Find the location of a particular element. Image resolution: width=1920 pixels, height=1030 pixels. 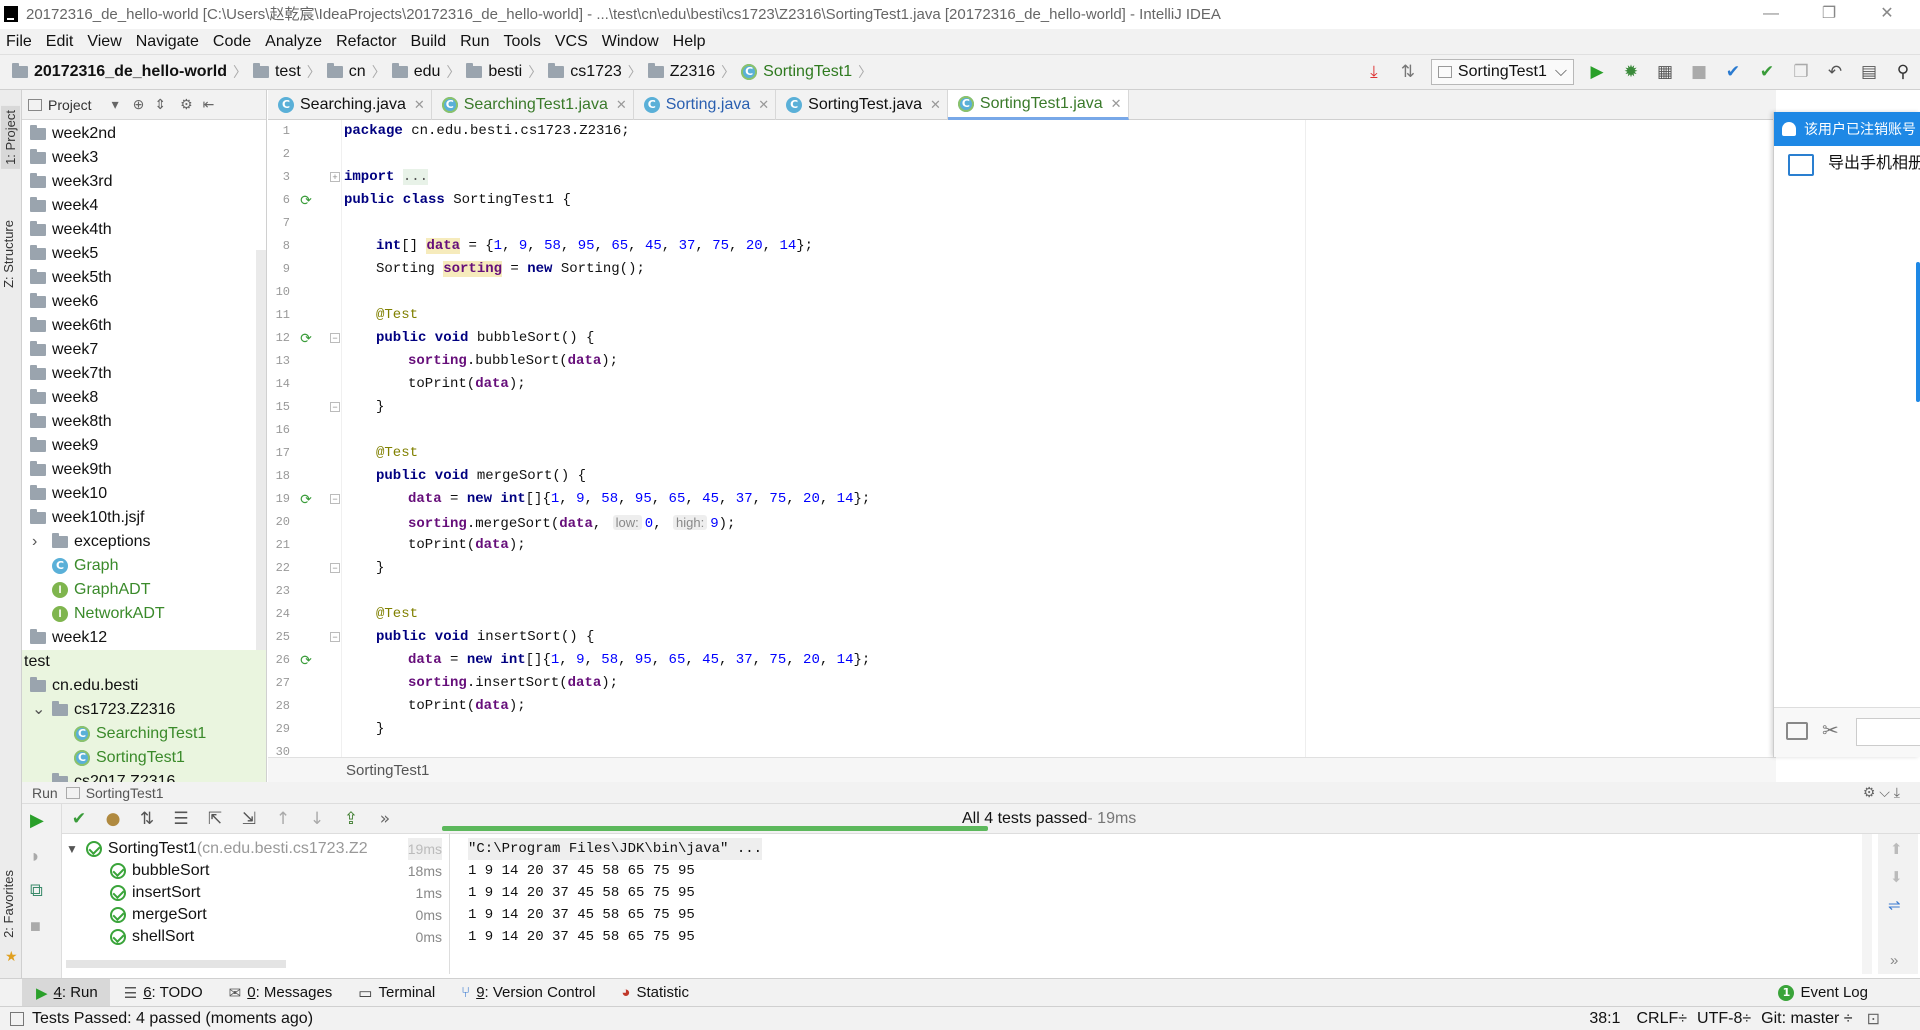

scissors-icon: ✂ is located at coordinates (1830, 730).